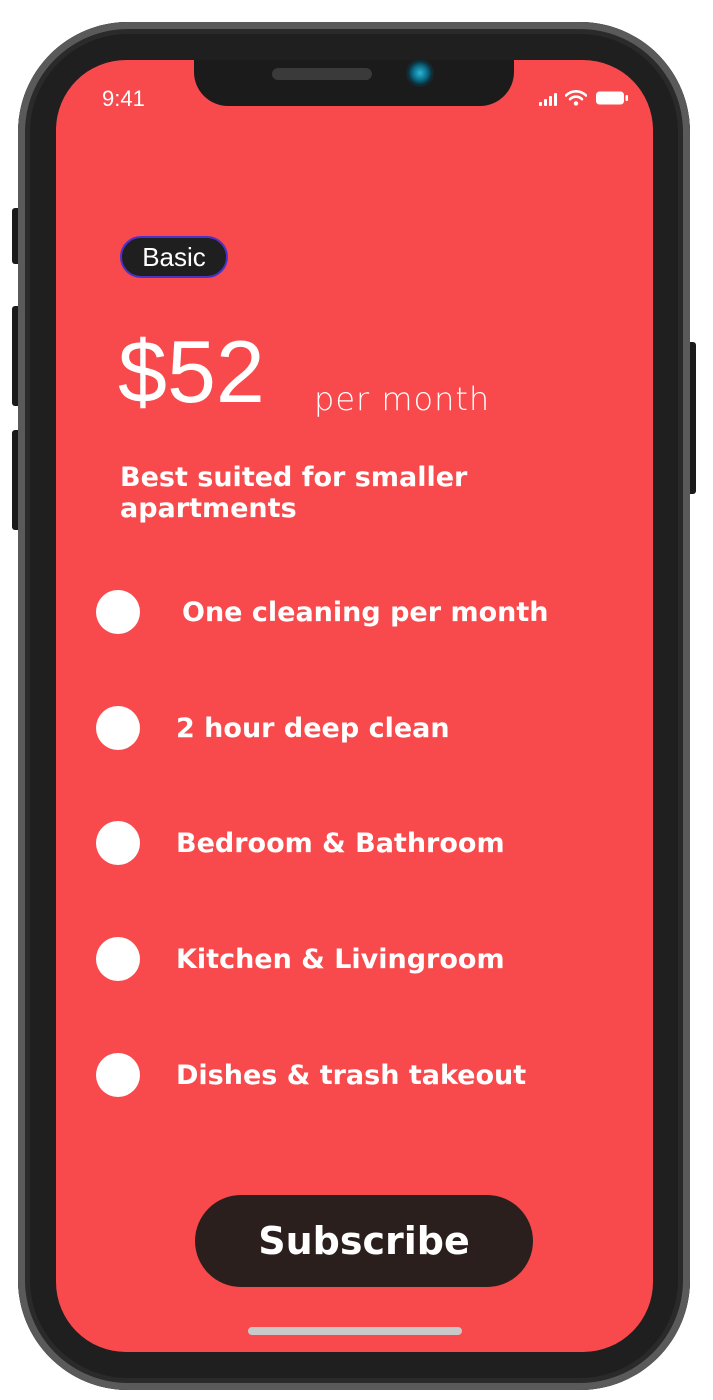 The height and width of the screenshot is (1400, 713). What do you see at coordinates (340, 959) in the screenshot?
I see `feature-label: Kitchen & Livingroom` at bounding box center [340, 959].